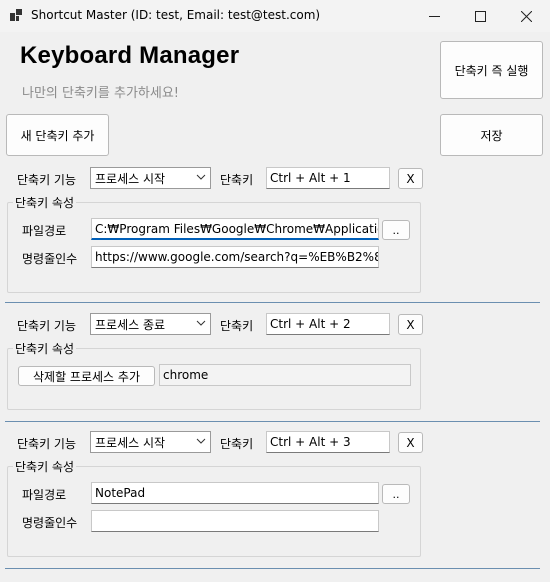  I want to click on key-combination-input: Ctrl + Alt + 3, so click(328, 442).